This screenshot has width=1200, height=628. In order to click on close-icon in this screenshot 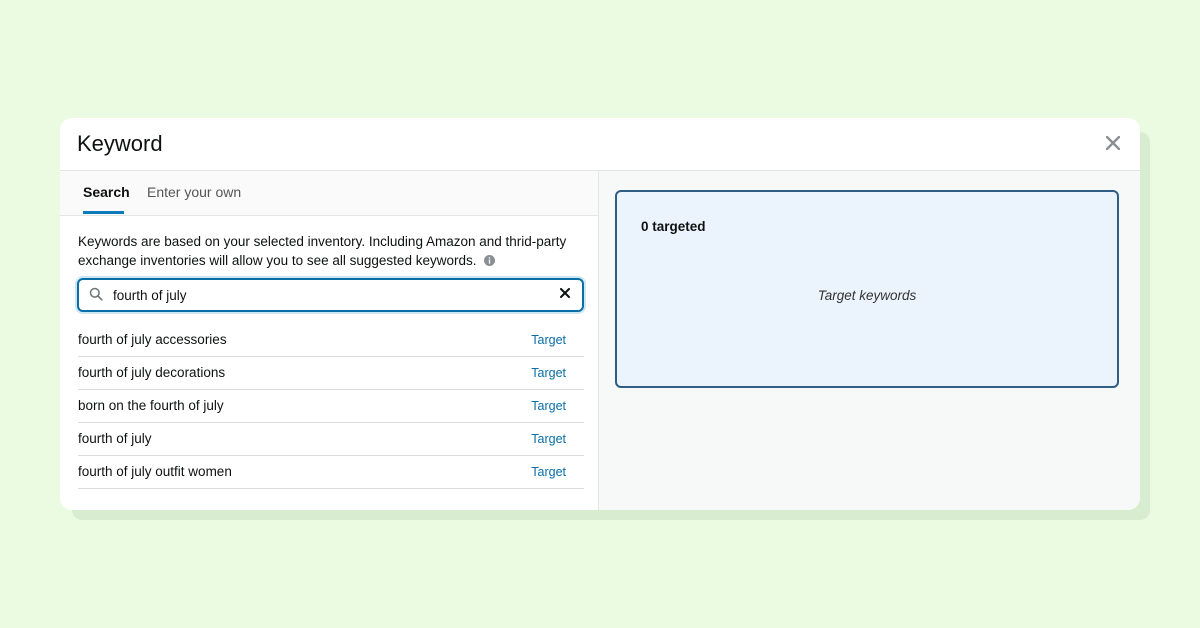, I will do `click(1113, 143)`.